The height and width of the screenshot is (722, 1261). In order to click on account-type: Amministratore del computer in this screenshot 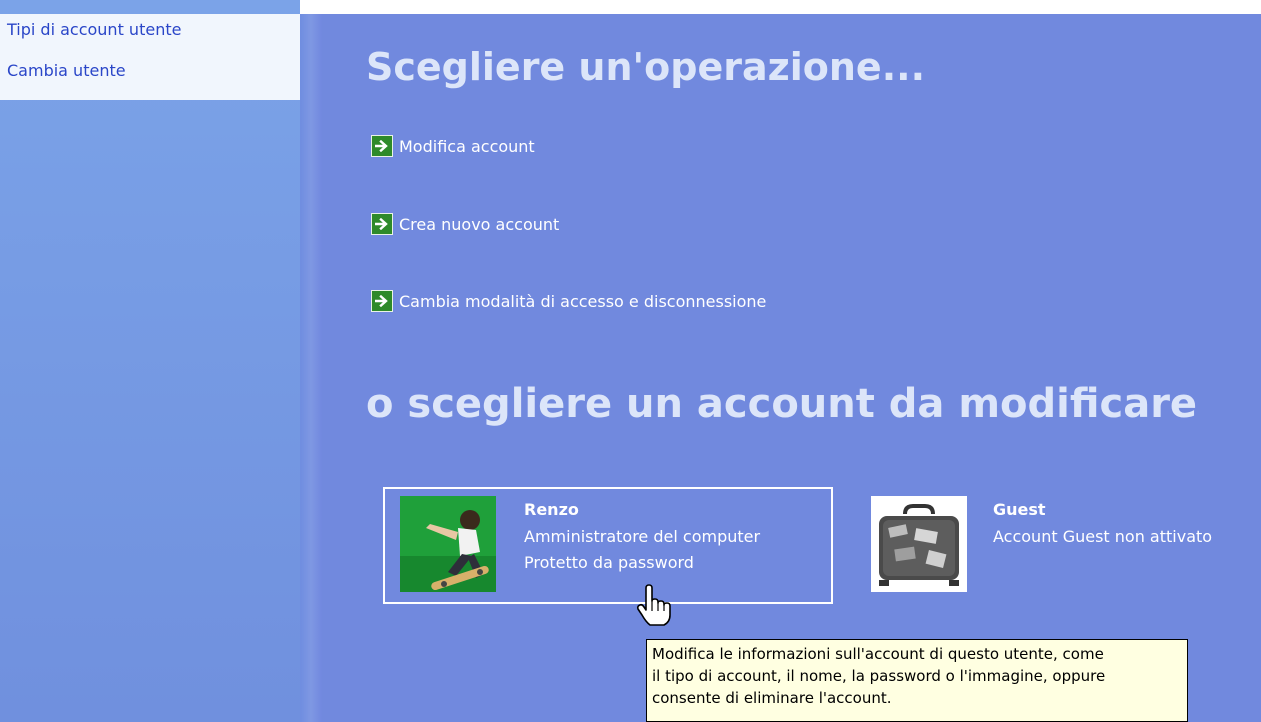, I will do `click(642, 536)`.